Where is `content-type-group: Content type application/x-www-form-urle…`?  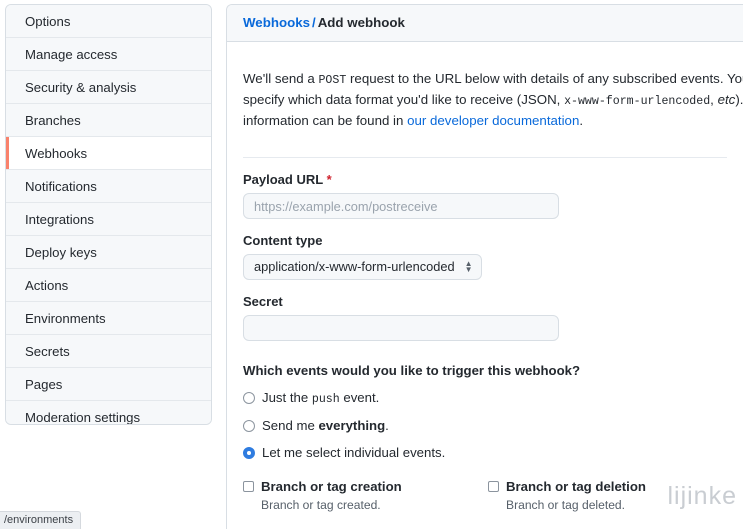 content-type-group: Content type application/x-www-form-urle… is located at coordinates (485, 257).